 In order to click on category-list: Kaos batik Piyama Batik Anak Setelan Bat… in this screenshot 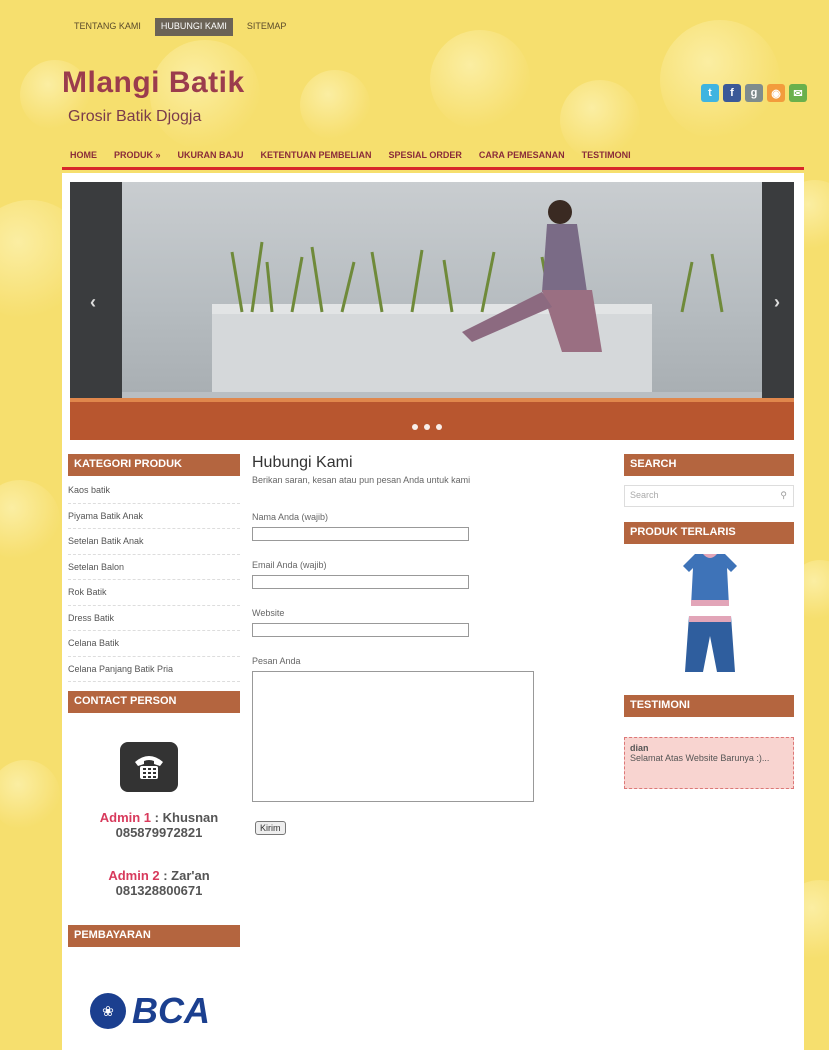, I will do `click(154, 580)`.